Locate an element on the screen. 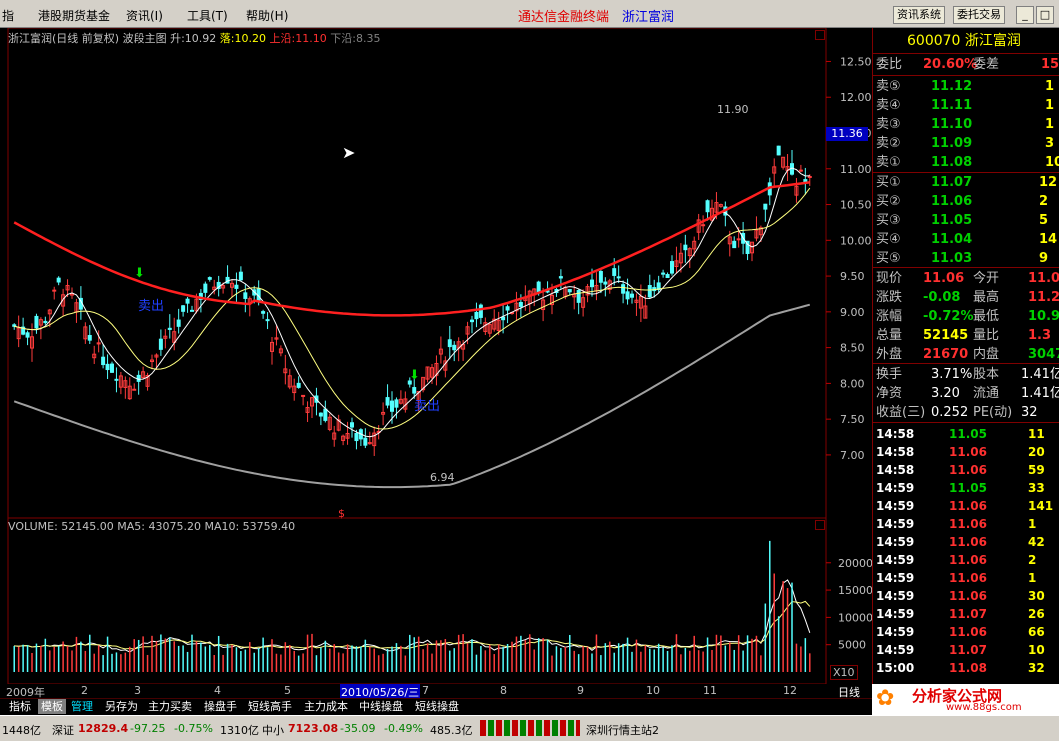  menu-item-hk-futures: 港股期货基金 is located at coordinates (74, 15).